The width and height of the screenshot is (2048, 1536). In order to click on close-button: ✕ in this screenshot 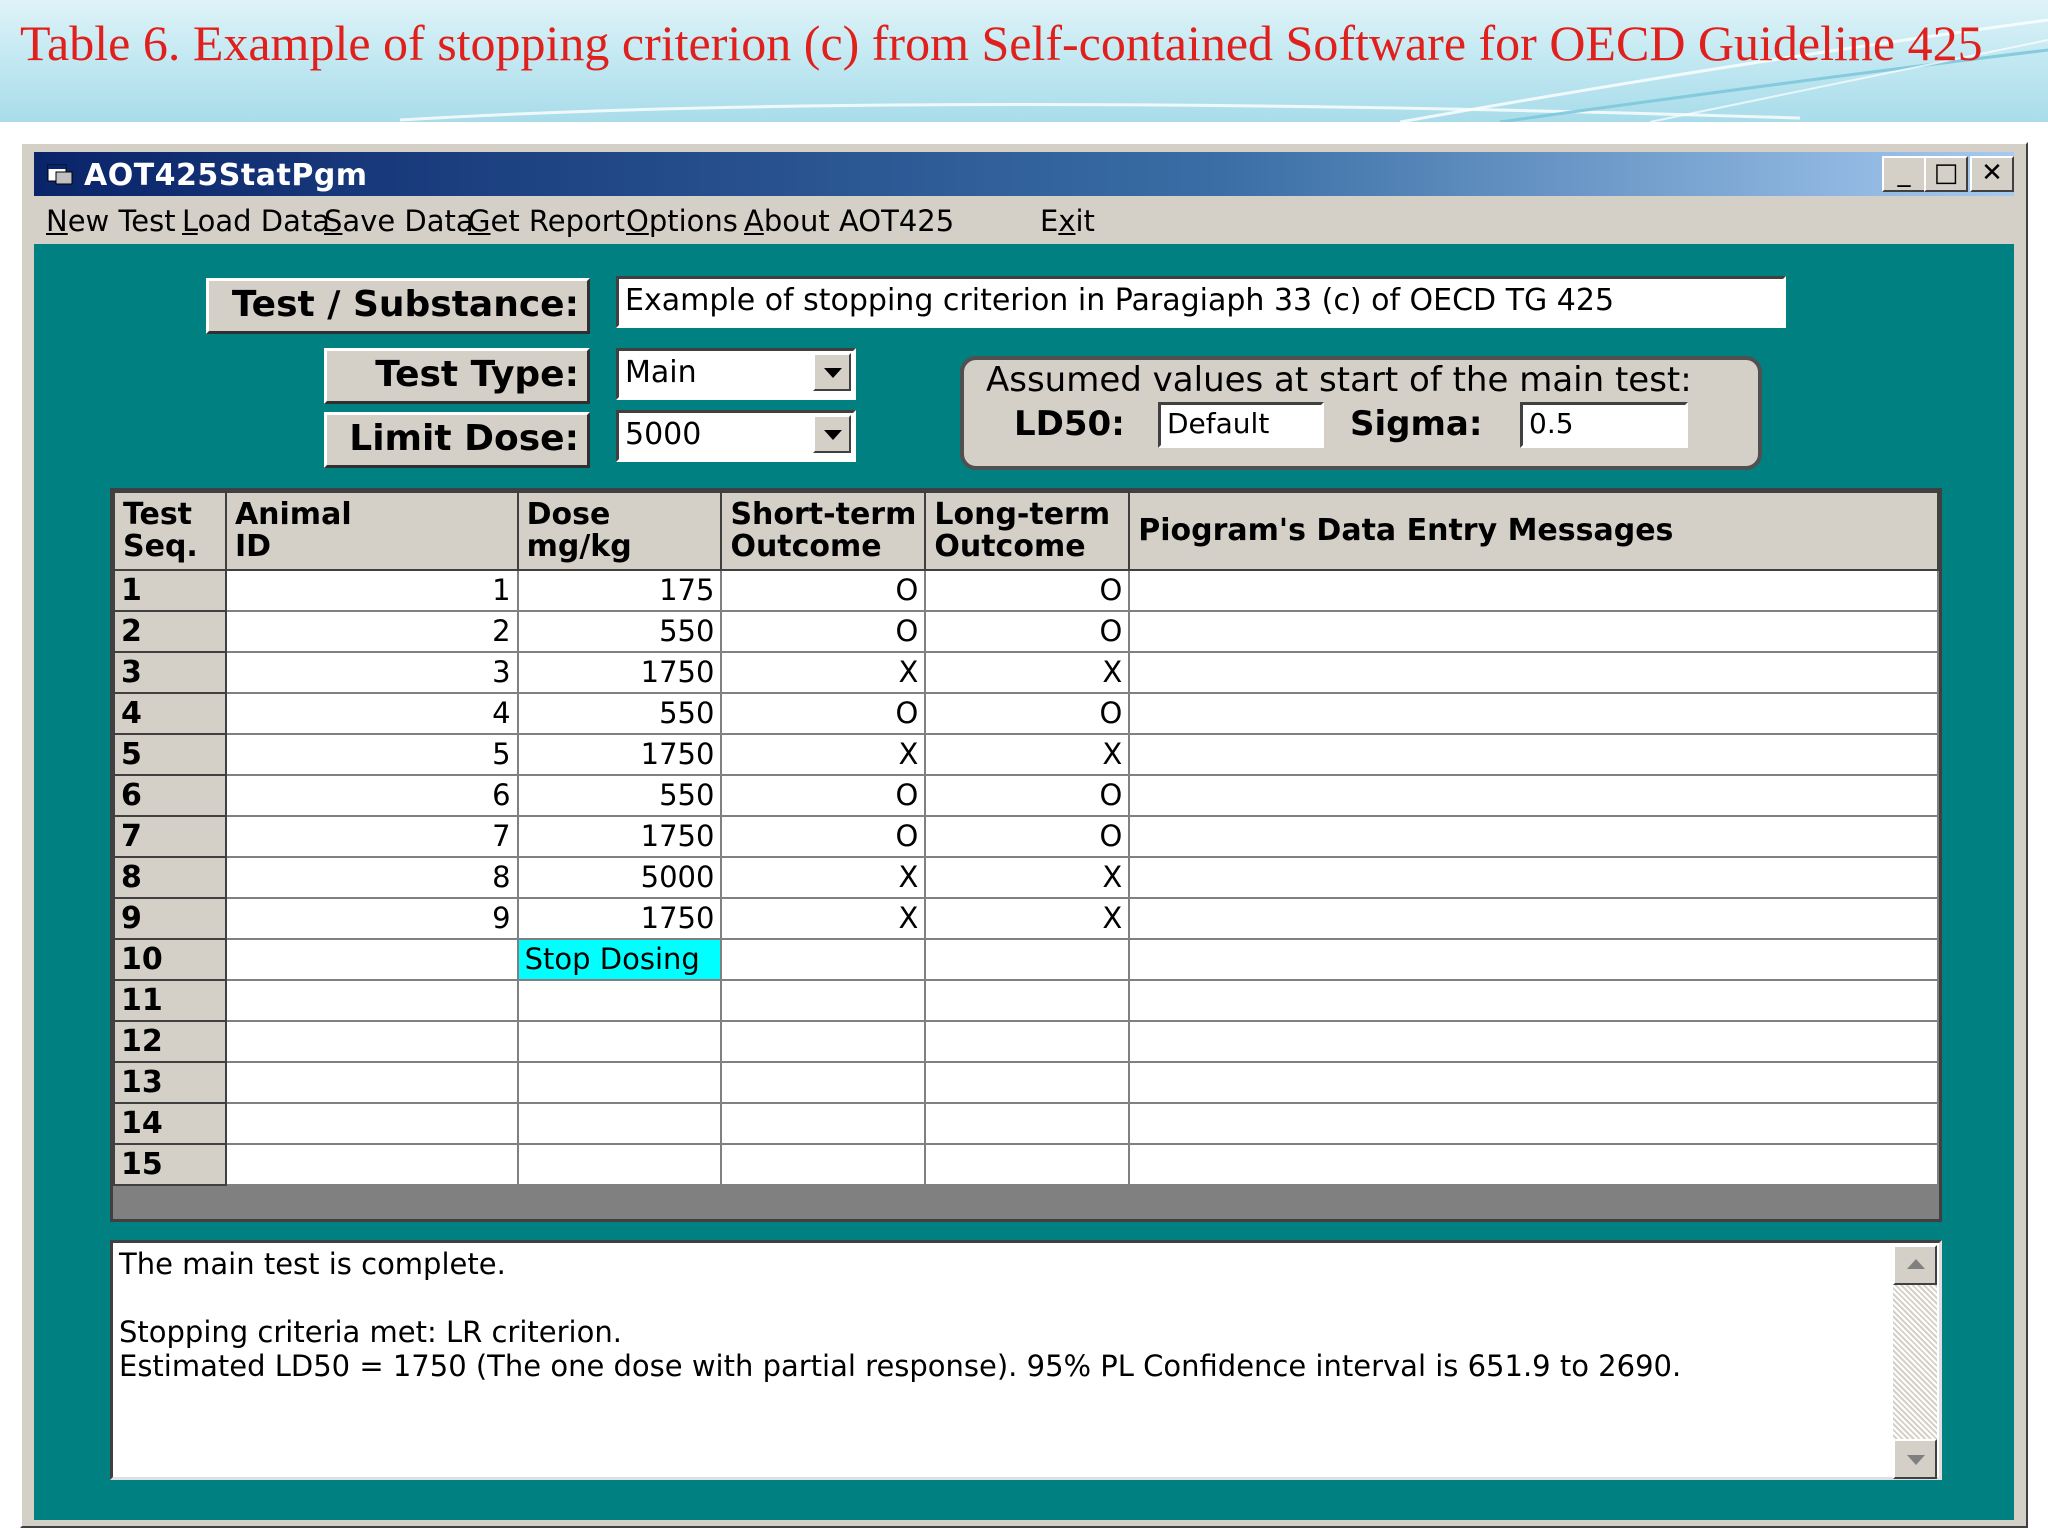, I will do `click(1992, 174)`.